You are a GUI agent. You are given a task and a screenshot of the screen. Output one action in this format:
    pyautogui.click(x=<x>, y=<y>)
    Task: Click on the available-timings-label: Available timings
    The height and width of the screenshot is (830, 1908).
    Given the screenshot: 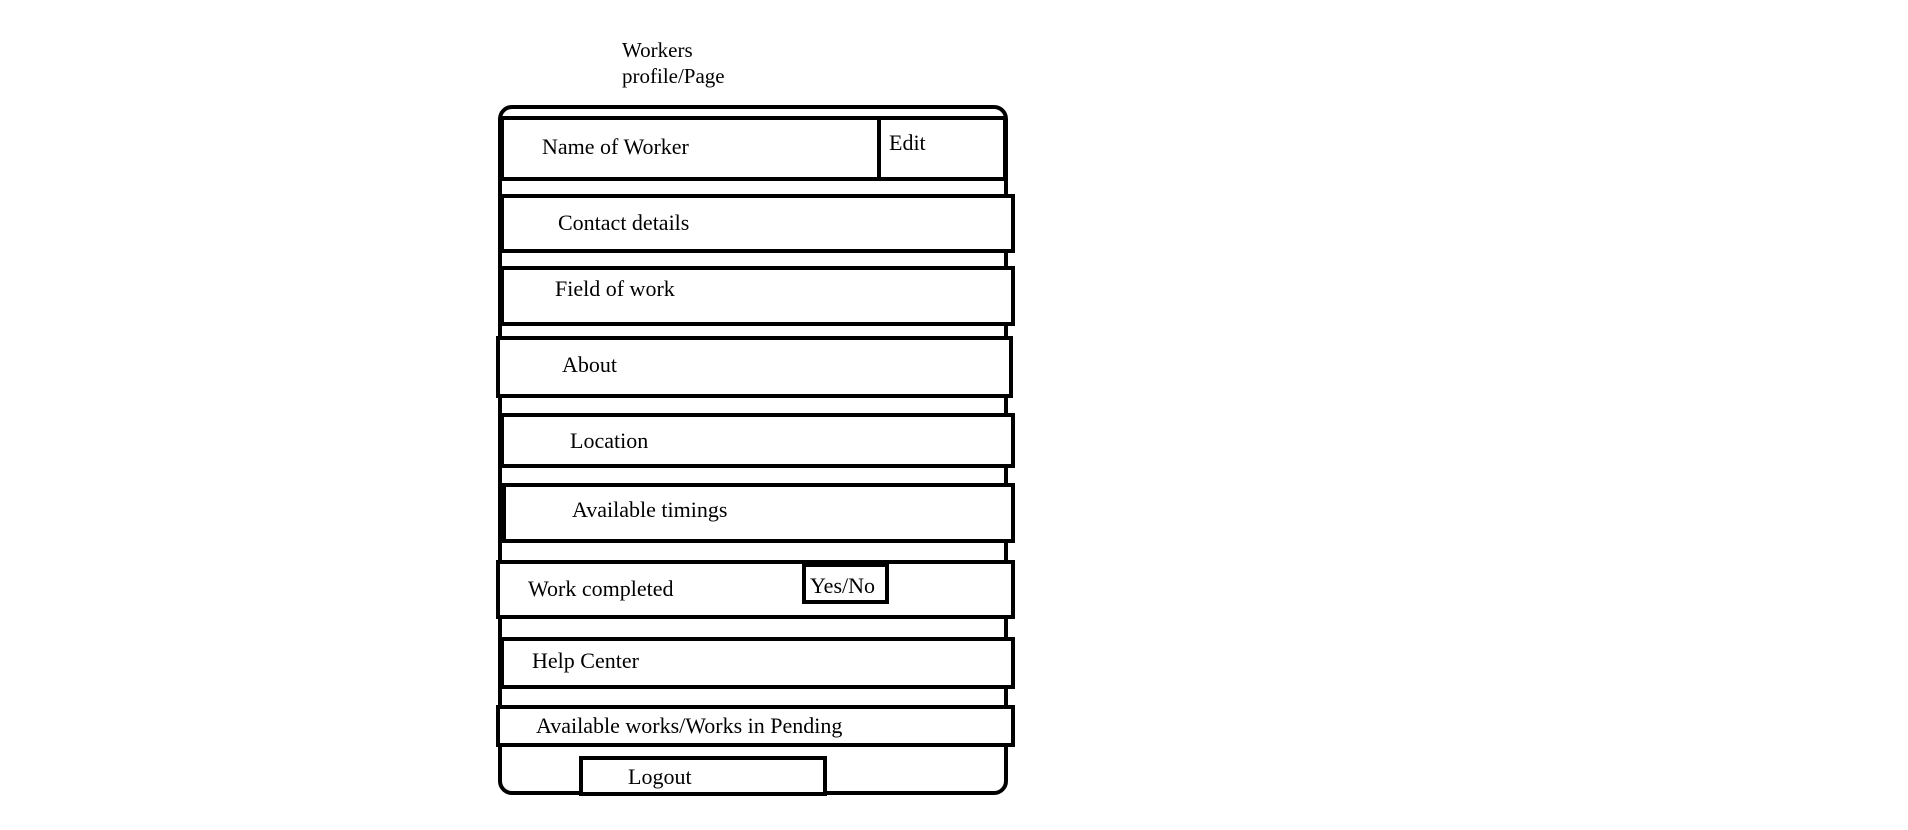 What is the action you would take?
    pyautogui.click(x=650, y=509)
    